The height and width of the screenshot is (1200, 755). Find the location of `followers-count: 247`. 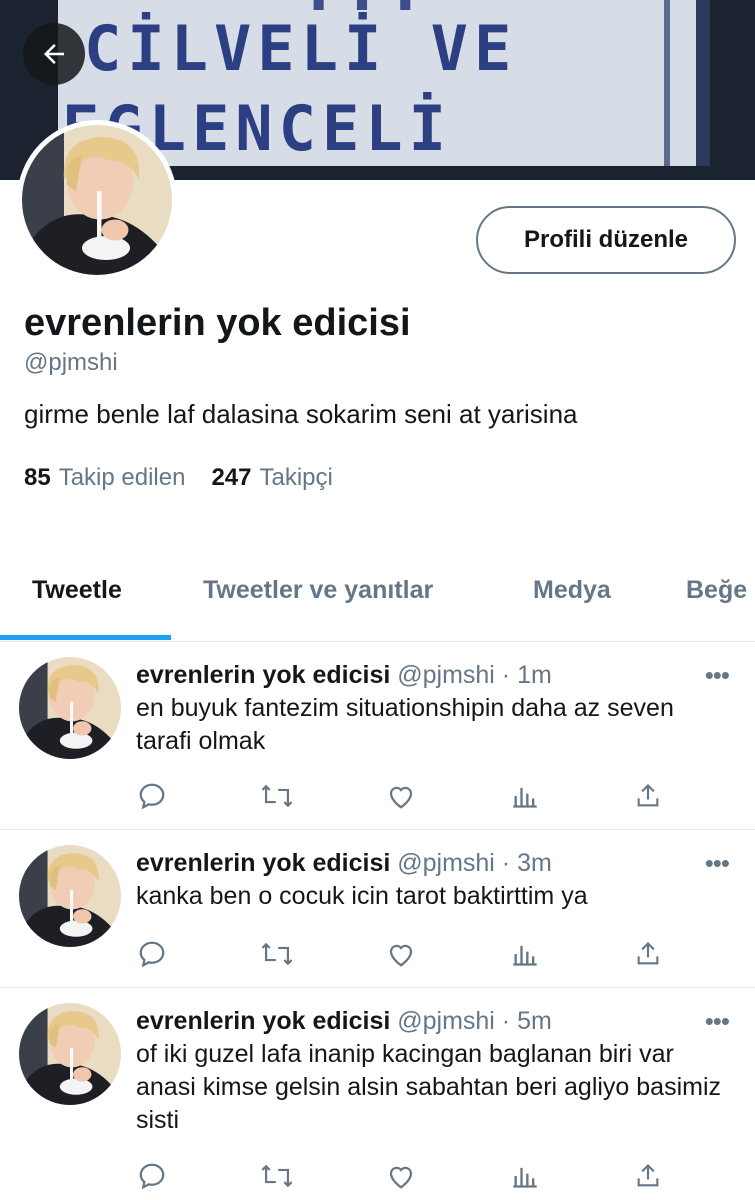

followers-count: 247 is located at coordinates (231, 477).